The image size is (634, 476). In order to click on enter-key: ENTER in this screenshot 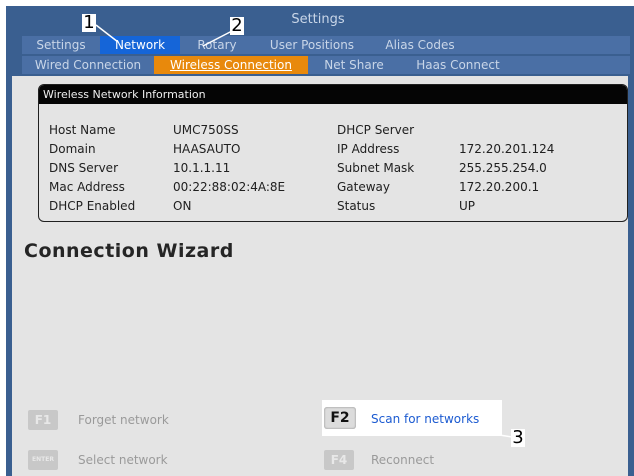, I will do `click(43, 460)`.